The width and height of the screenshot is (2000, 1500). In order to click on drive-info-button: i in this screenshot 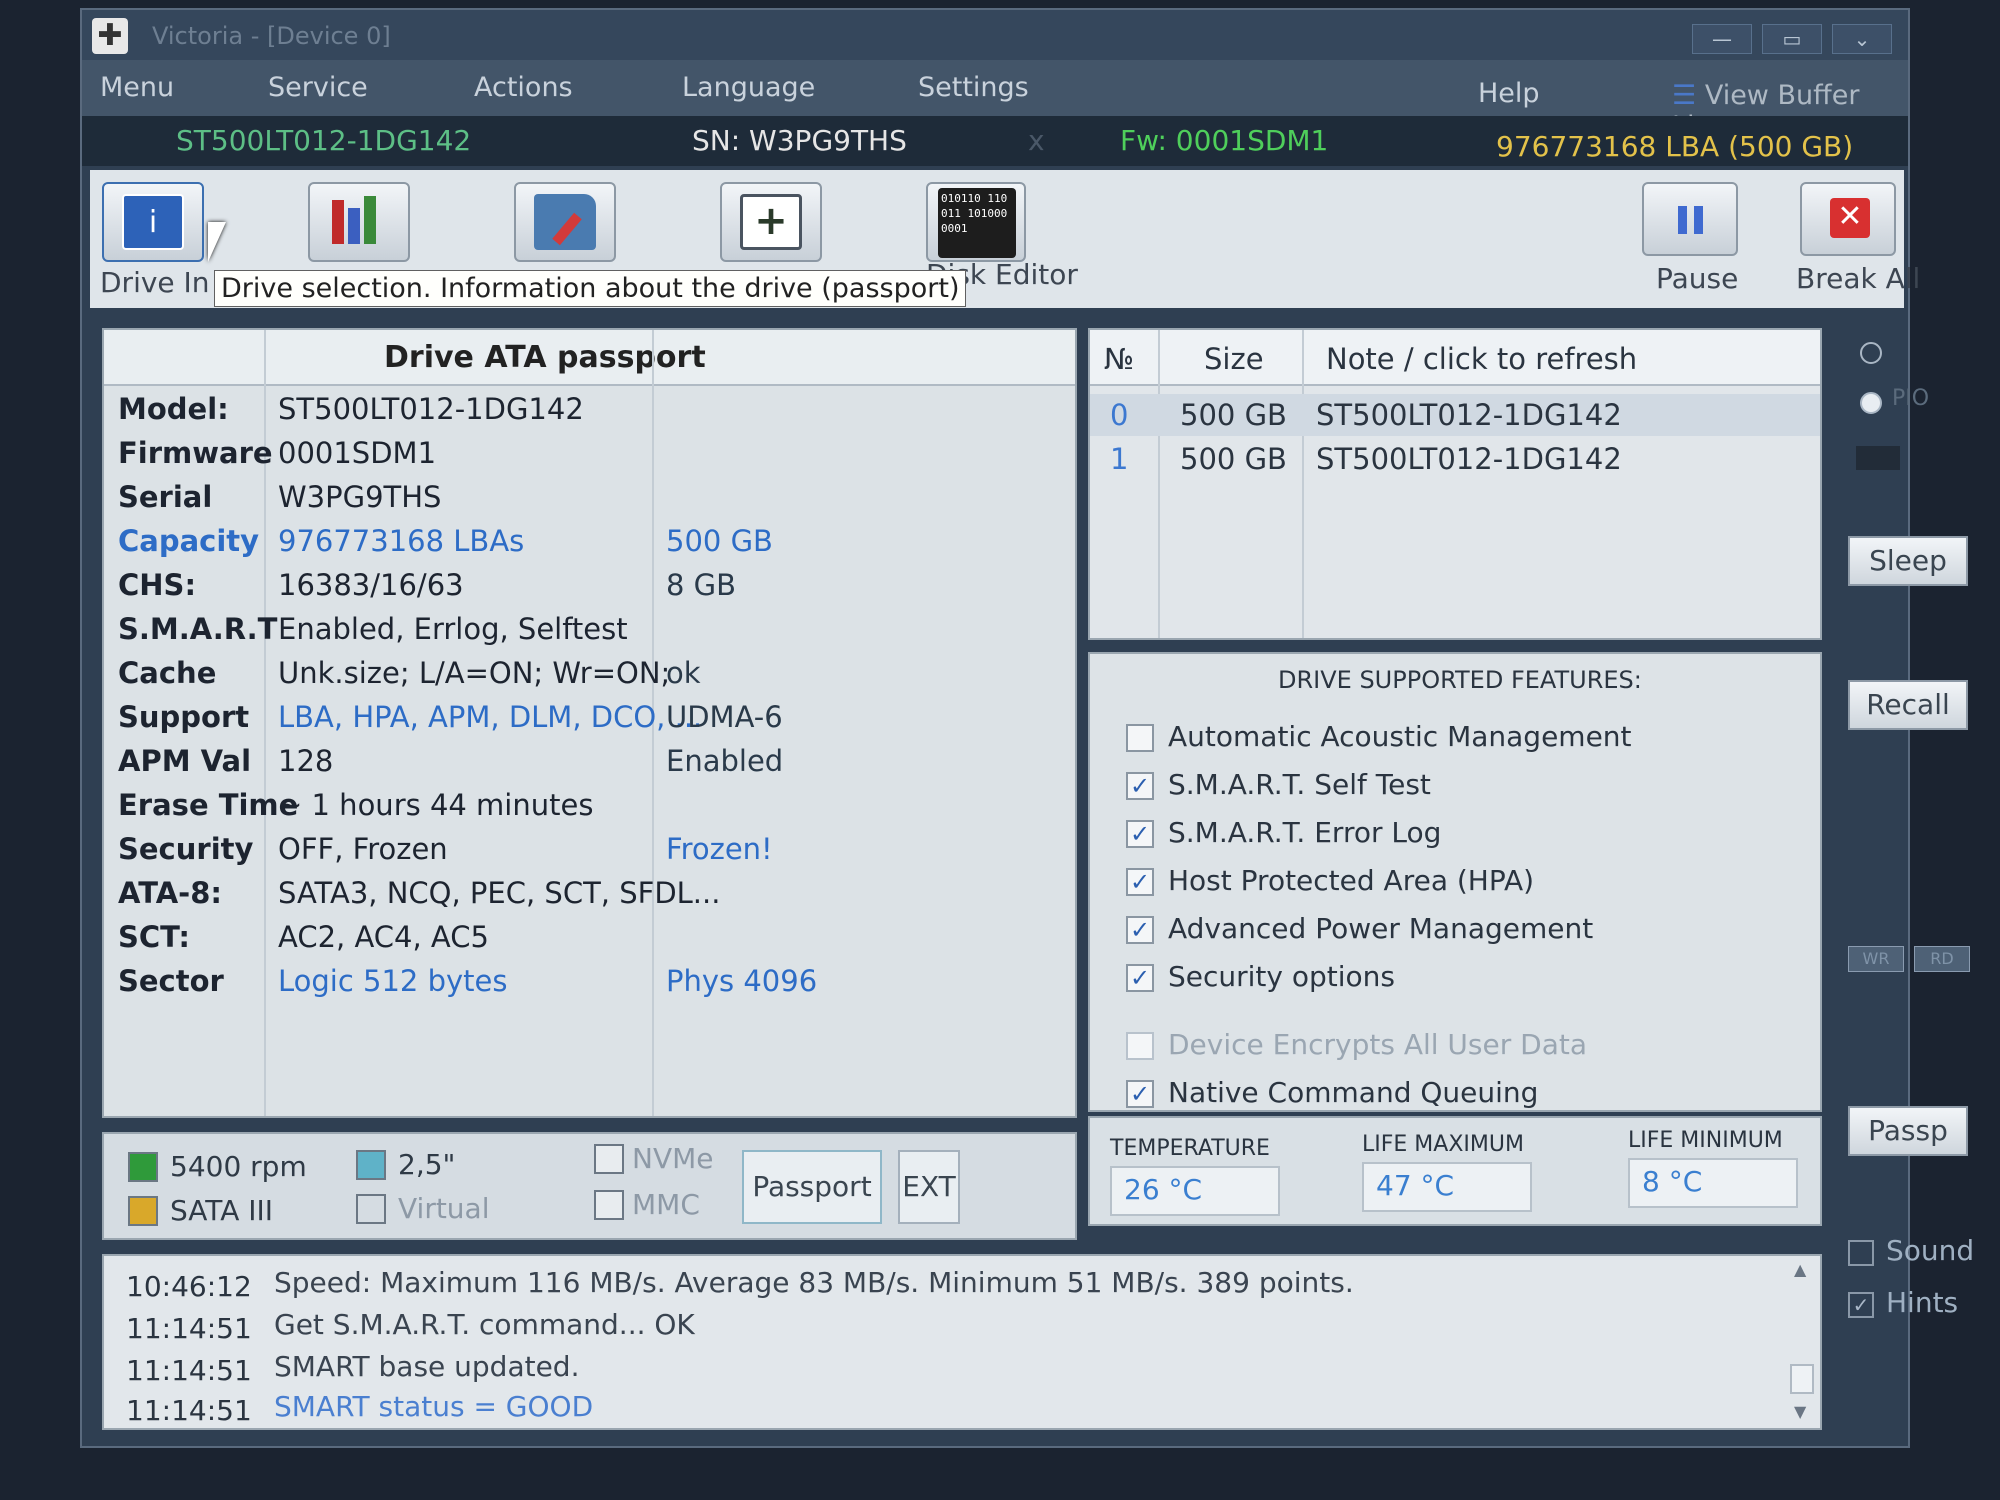, I will do `click(153, 222)`.